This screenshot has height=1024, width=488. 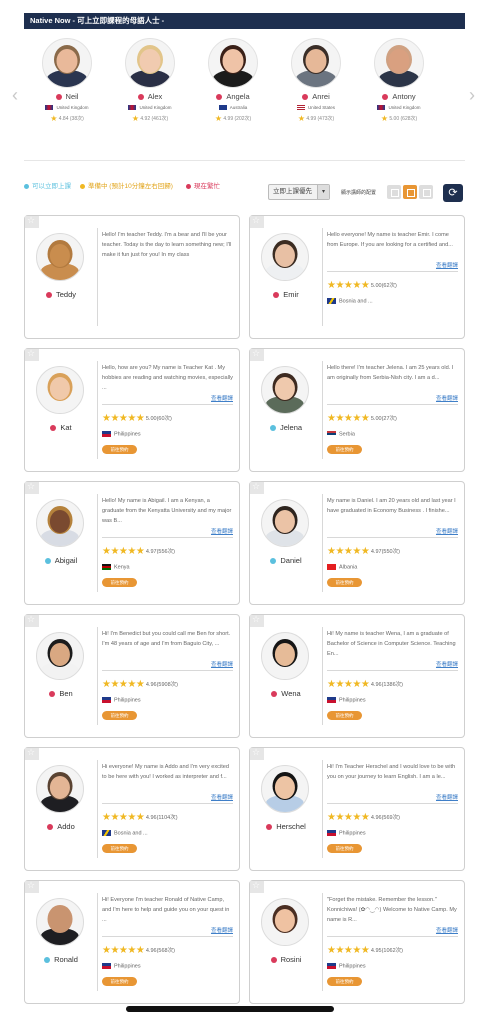 I want to click on featured-country: United Kingdom, so click(x=67, y=108).